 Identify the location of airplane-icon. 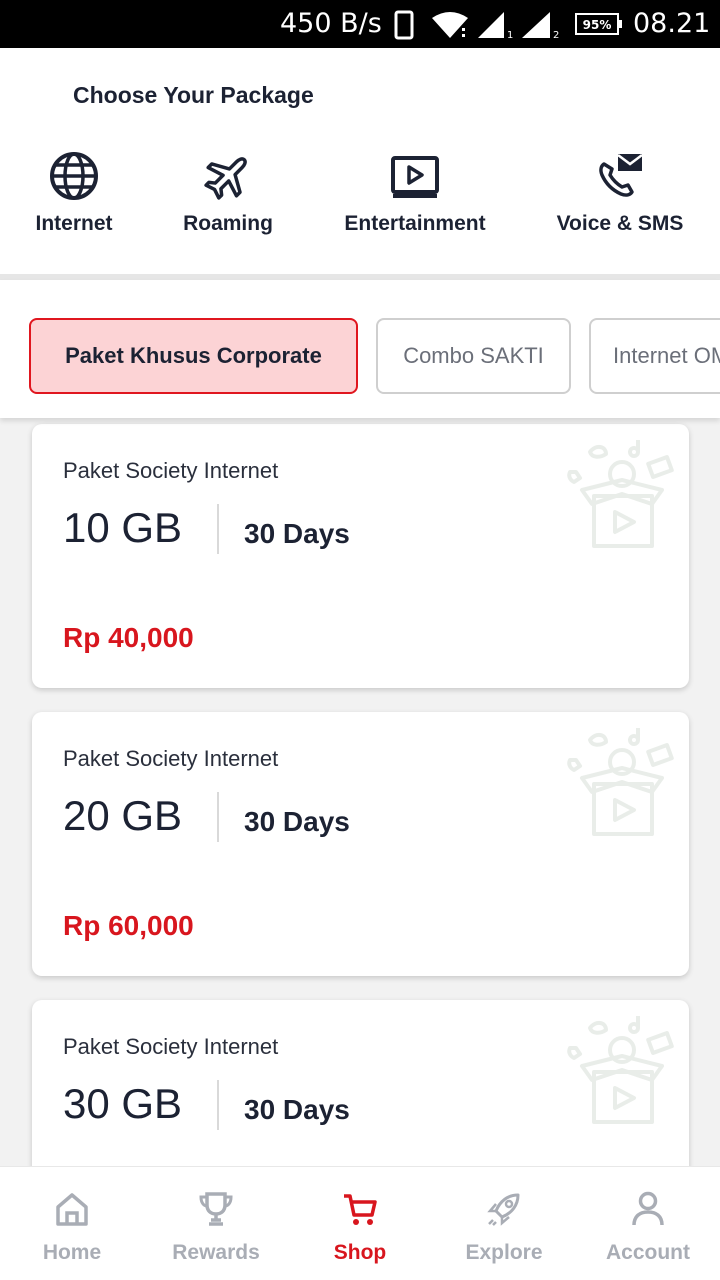
(225, 178).